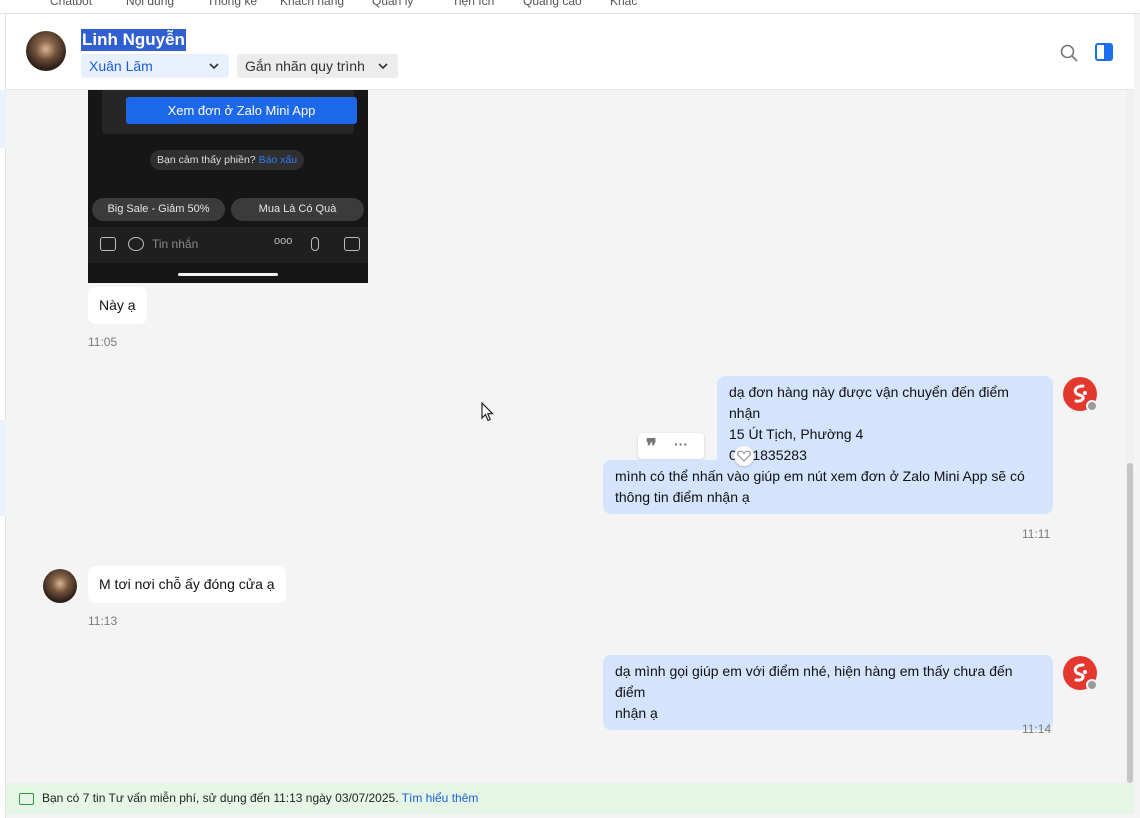 Image resolution: width=1140 pixels, height=818 pixels. I want to click on nav-item-customers: Khách hàng, so click(312, 4).